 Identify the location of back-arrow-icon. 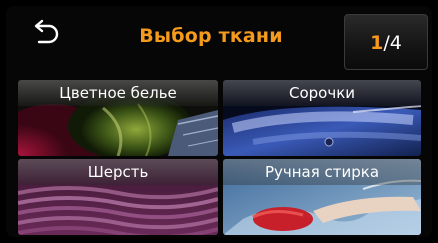
(46, 31).